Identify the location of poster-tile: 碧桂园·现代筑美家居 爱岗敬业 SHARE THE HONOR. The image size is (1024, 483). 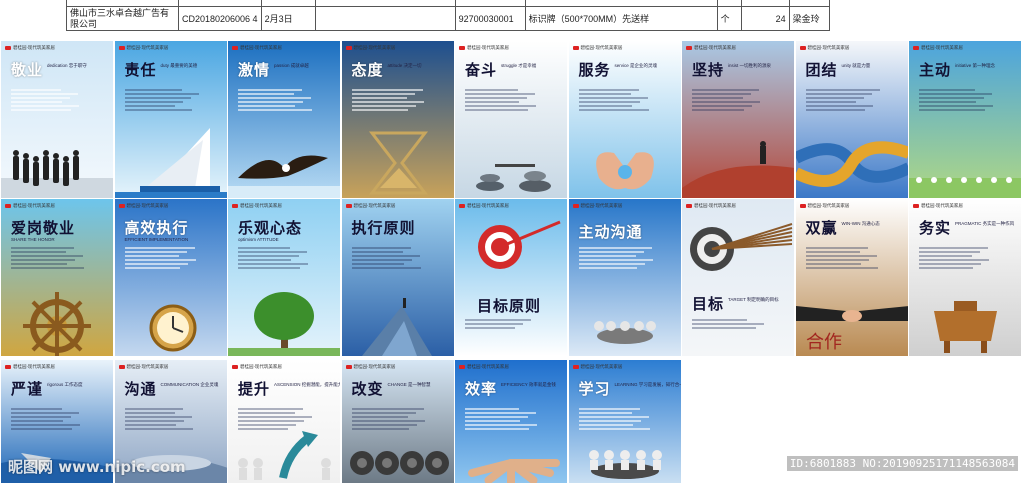
(57, 277).